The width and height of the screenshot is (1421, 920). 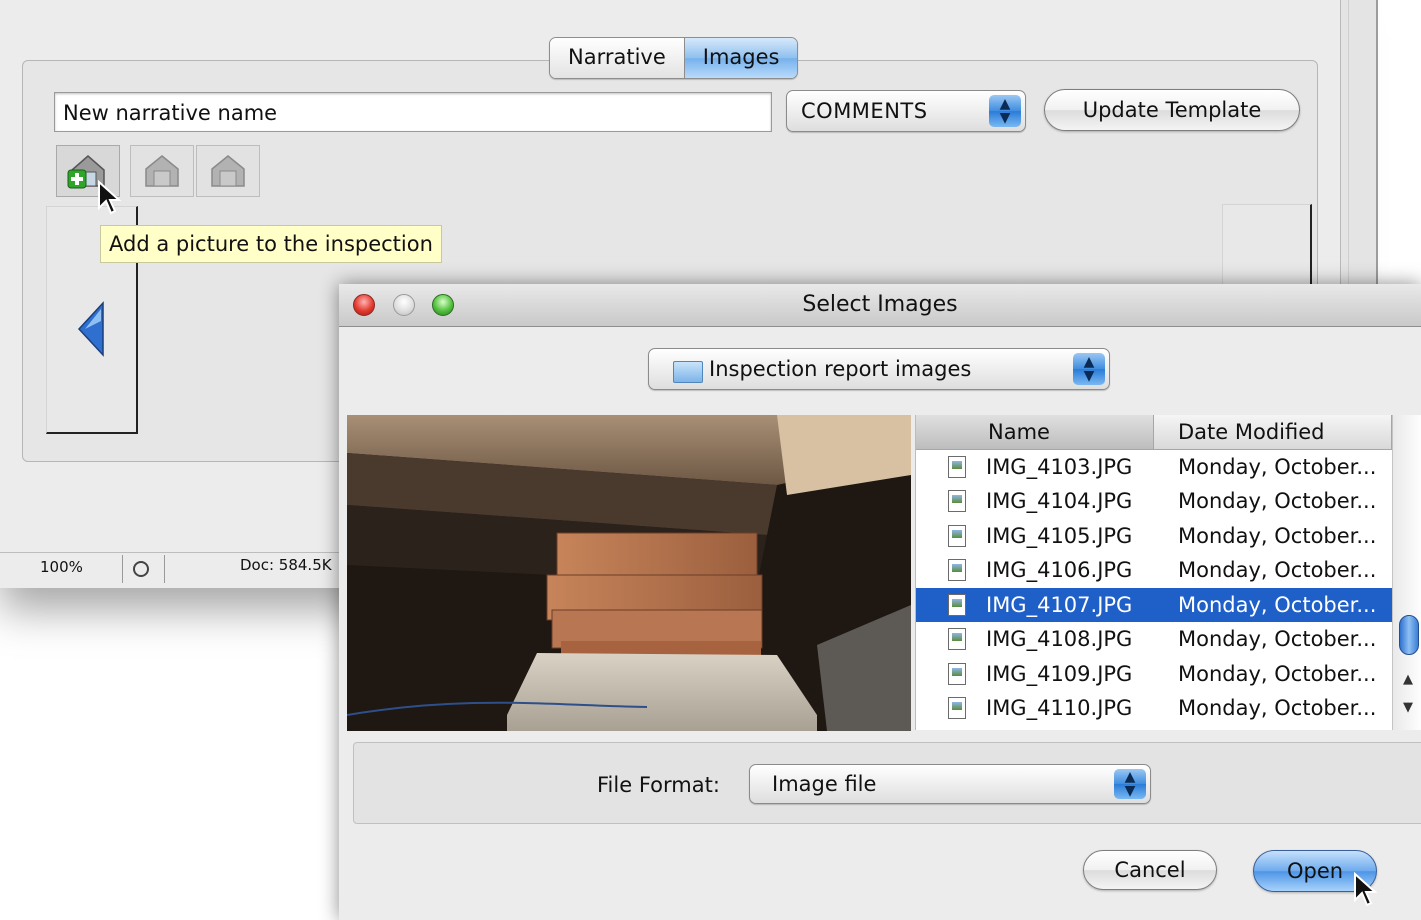 I want to click on file-name: IMG_4104.JPG, so click(x=1059, y=501).